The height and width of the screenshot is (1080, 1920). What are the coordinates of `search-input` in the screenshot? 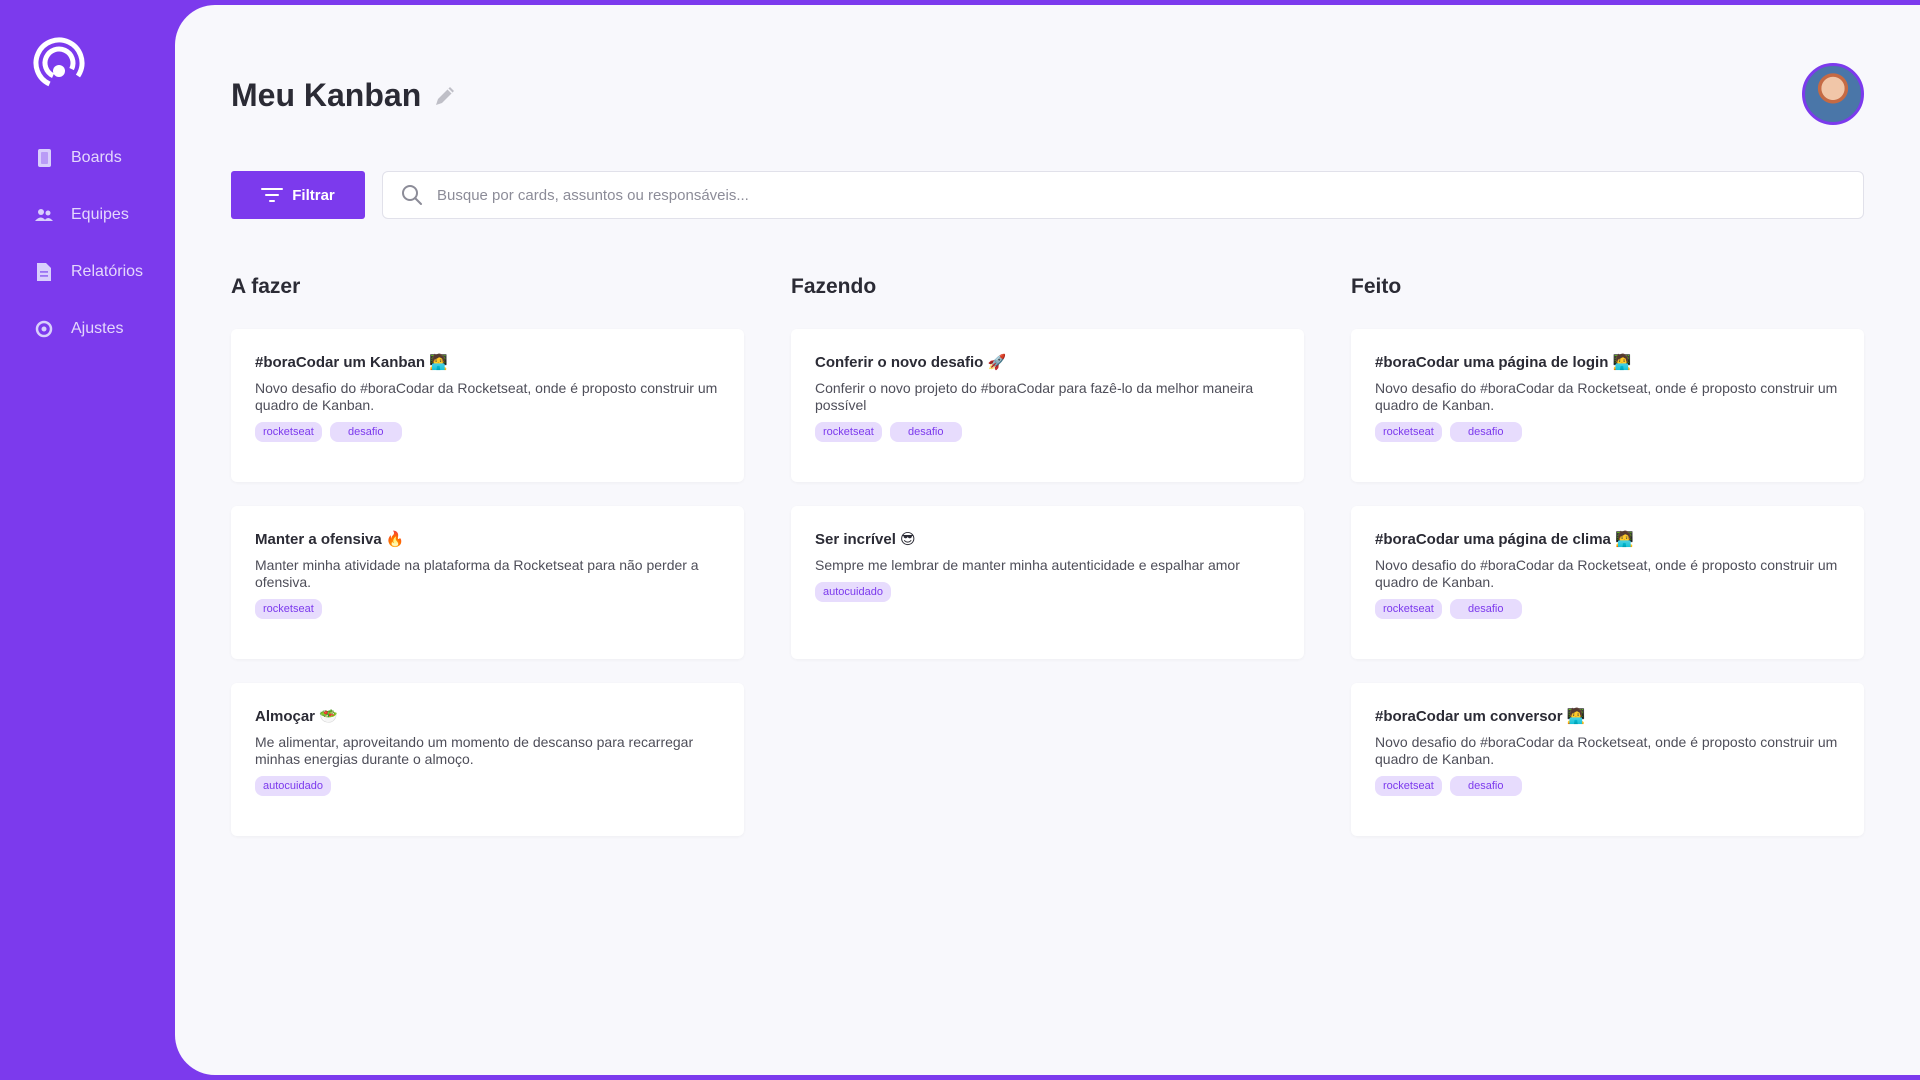 It's located at (1127, 195).